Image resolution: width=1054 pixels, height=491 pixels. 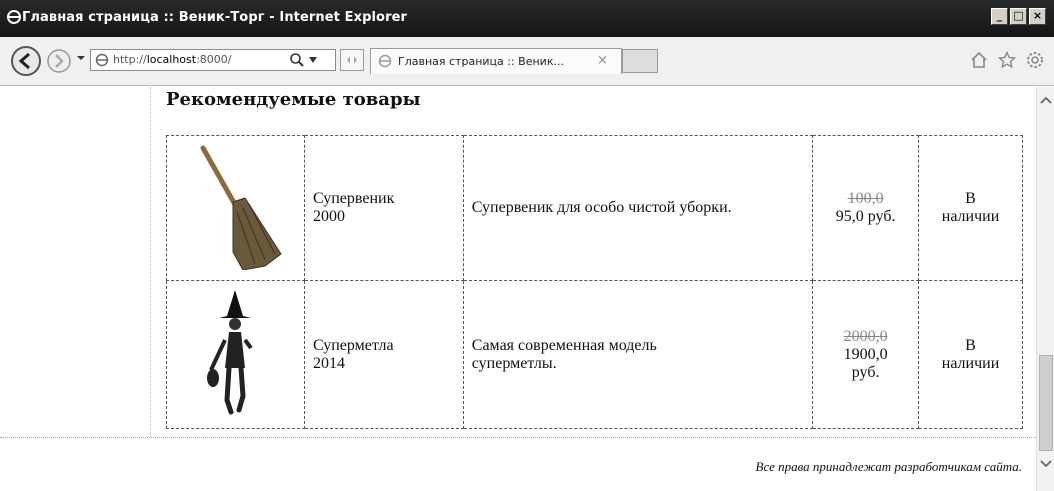 I want to click on settings-gear-icon, so click(x=1035, y=60).